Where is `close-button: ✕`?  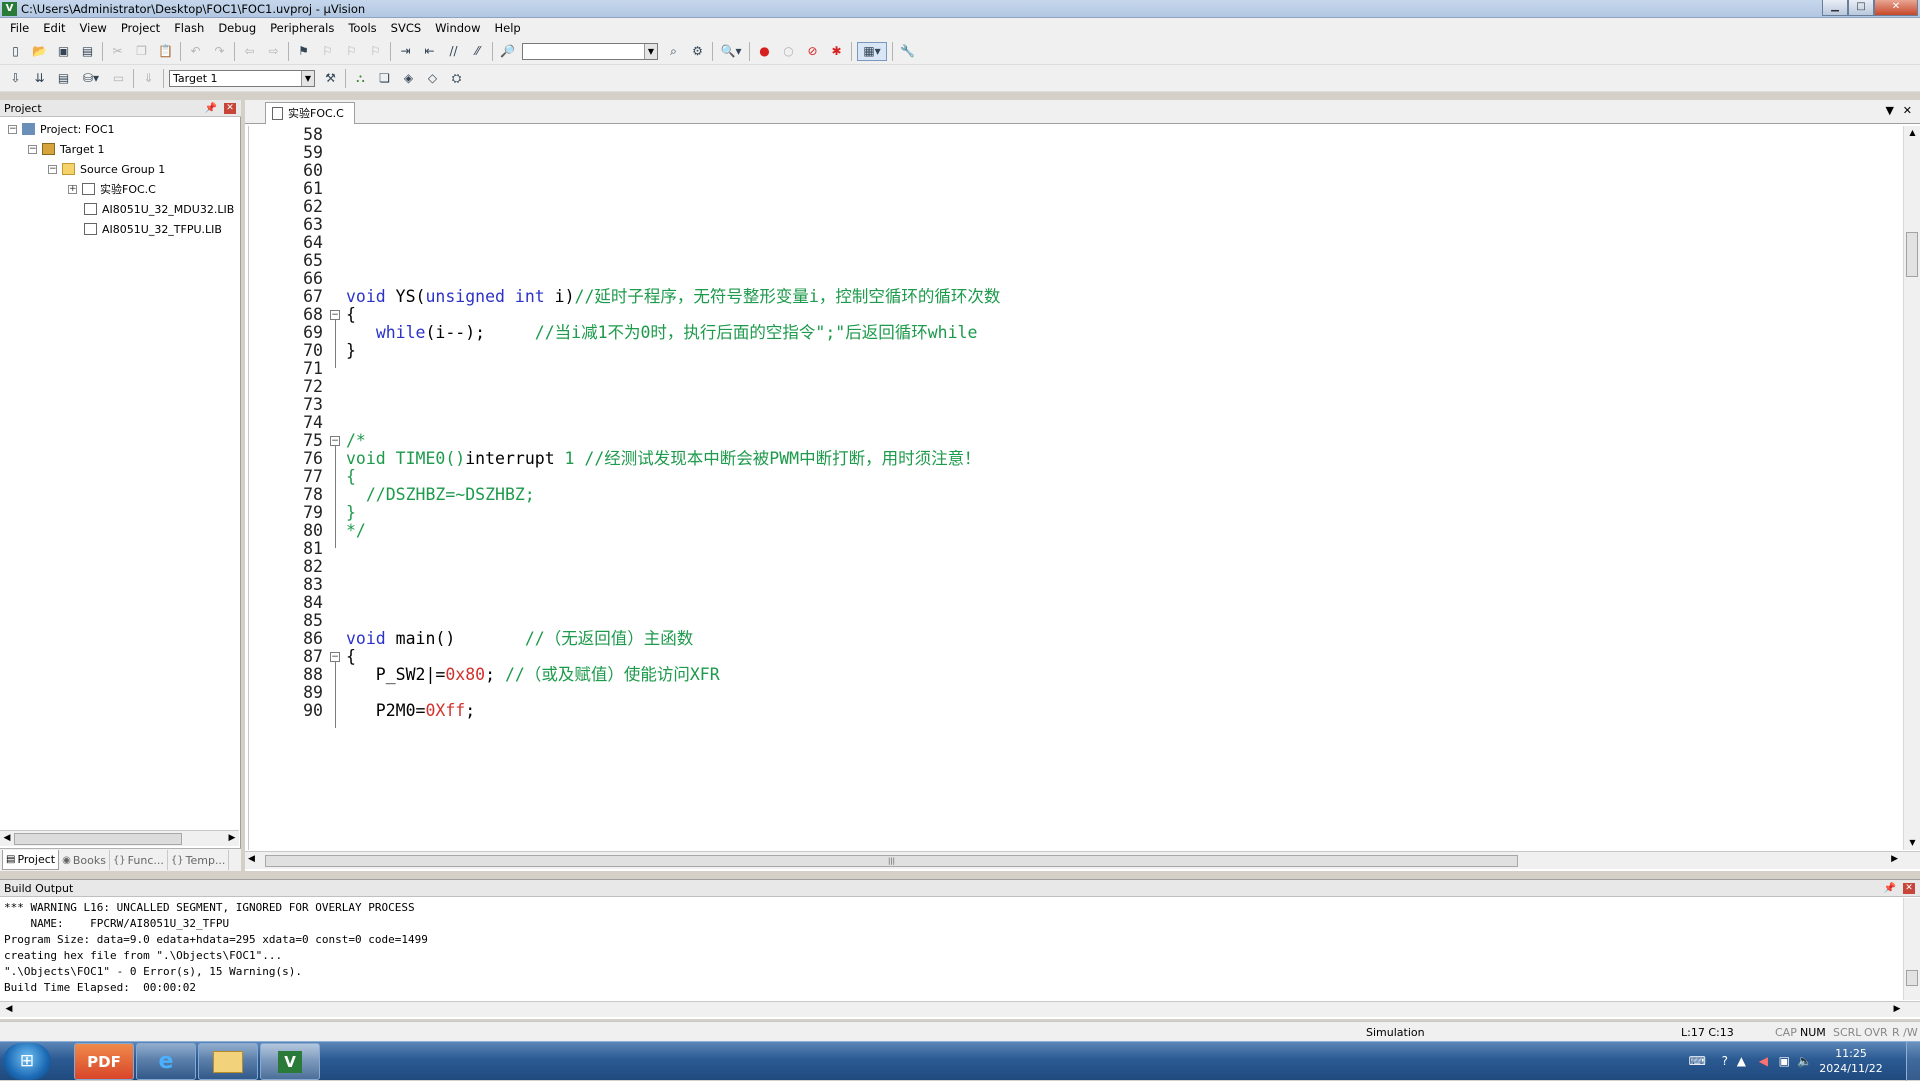 close-button: ✕ is located at coordinates (1896, 8).